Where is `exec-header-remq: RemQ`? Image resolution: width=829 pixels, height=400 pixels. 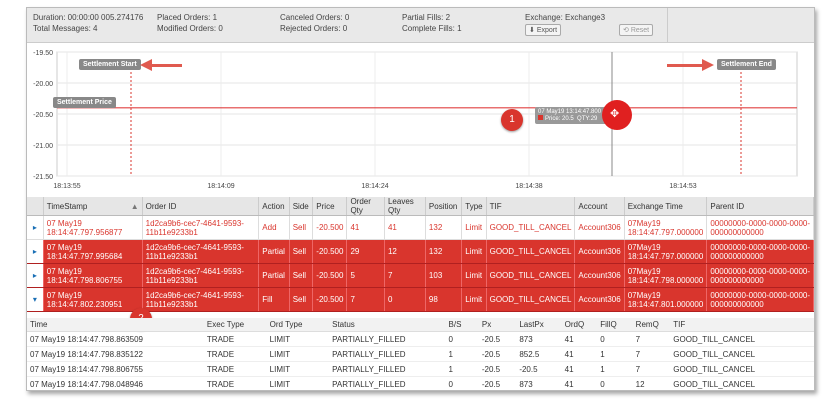
exec-header-remq: RemQ is located at coordinates (651, 325).